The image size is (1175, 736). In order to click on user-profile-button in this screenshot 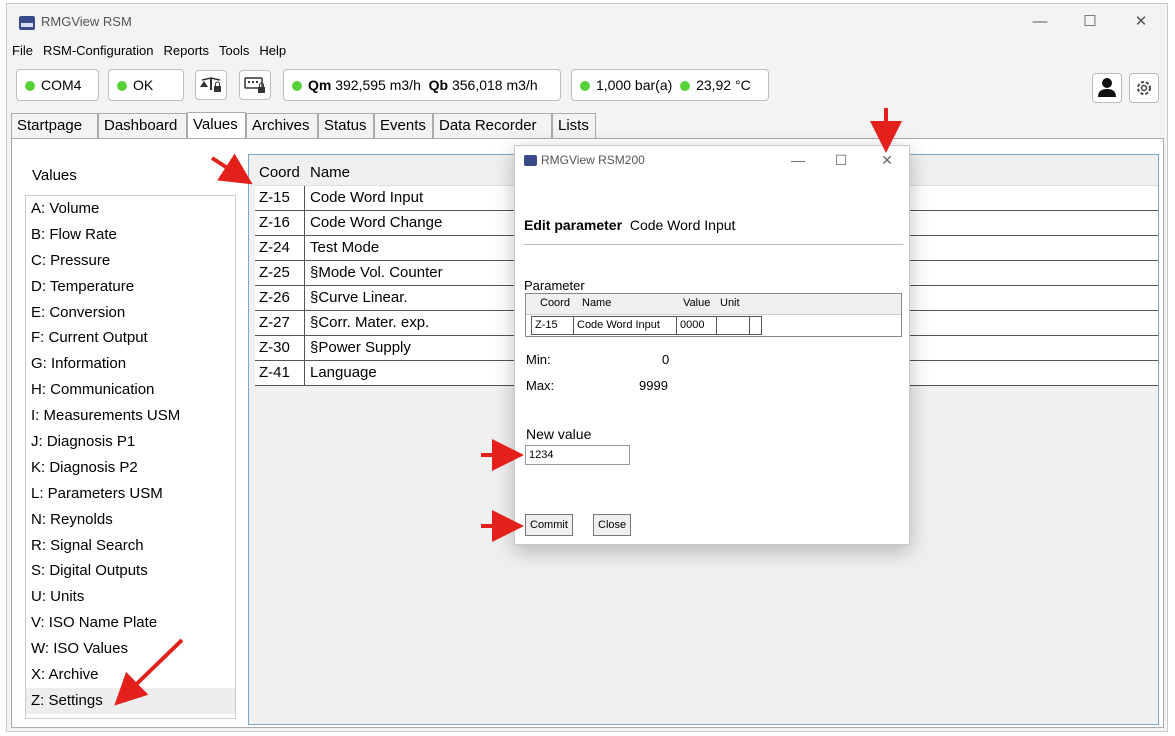, I will do `click(1107, 88)`.